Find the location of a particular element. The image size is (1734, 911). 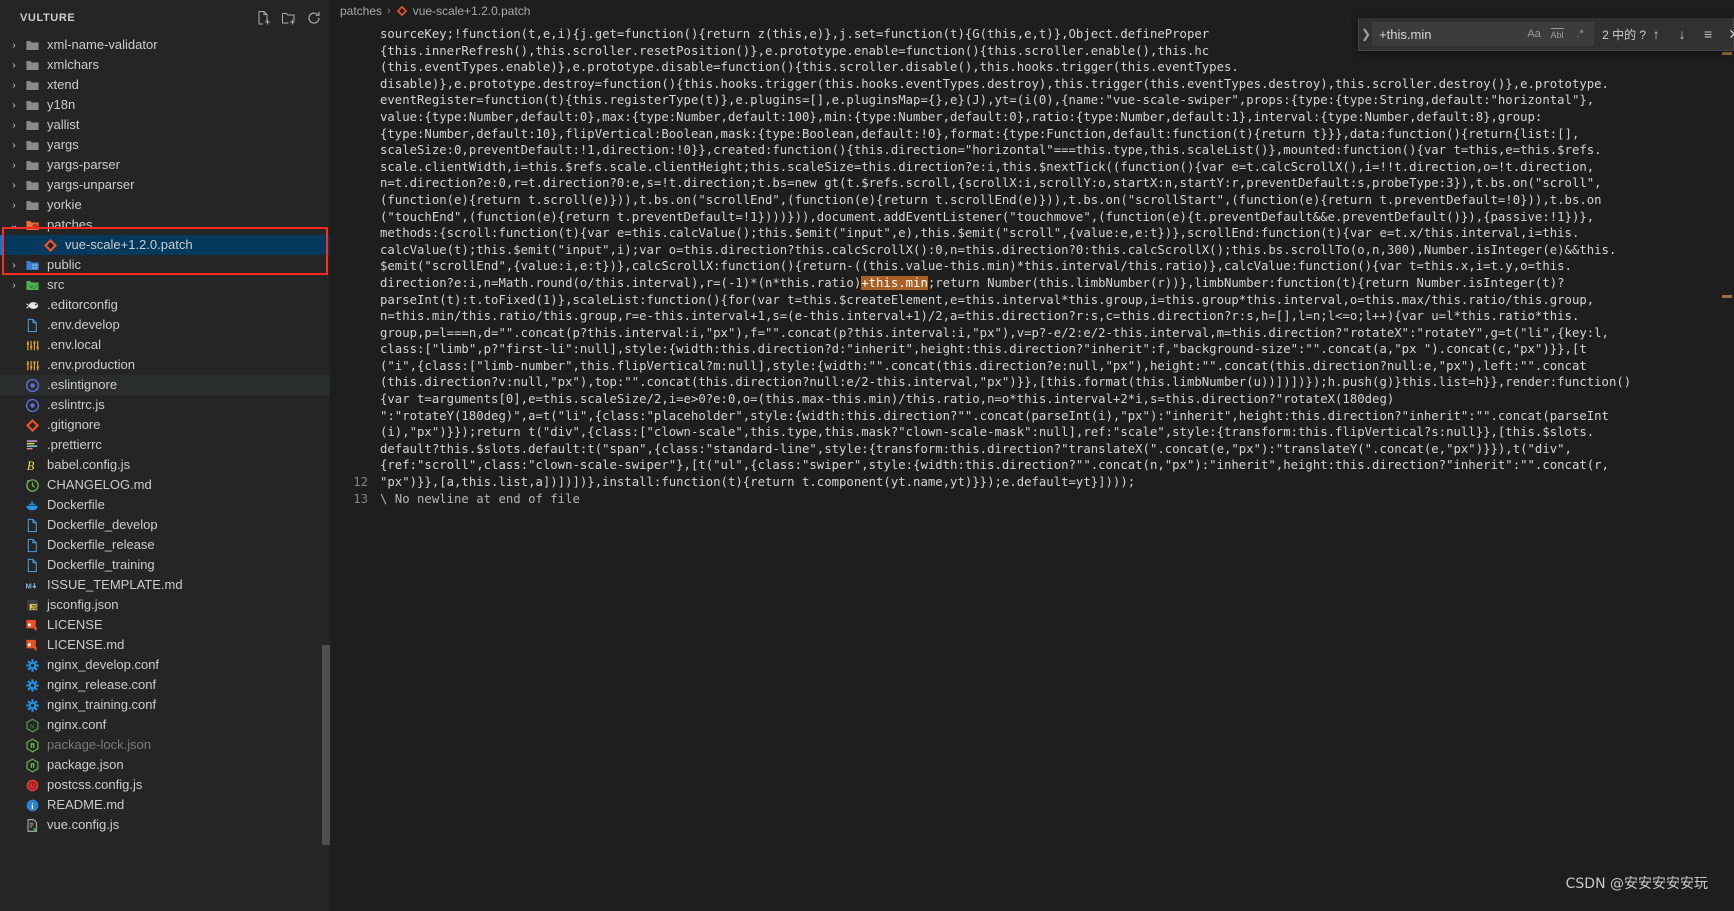

file-tree-row: CHANGELOG.md is located at coordinates (165, 485).